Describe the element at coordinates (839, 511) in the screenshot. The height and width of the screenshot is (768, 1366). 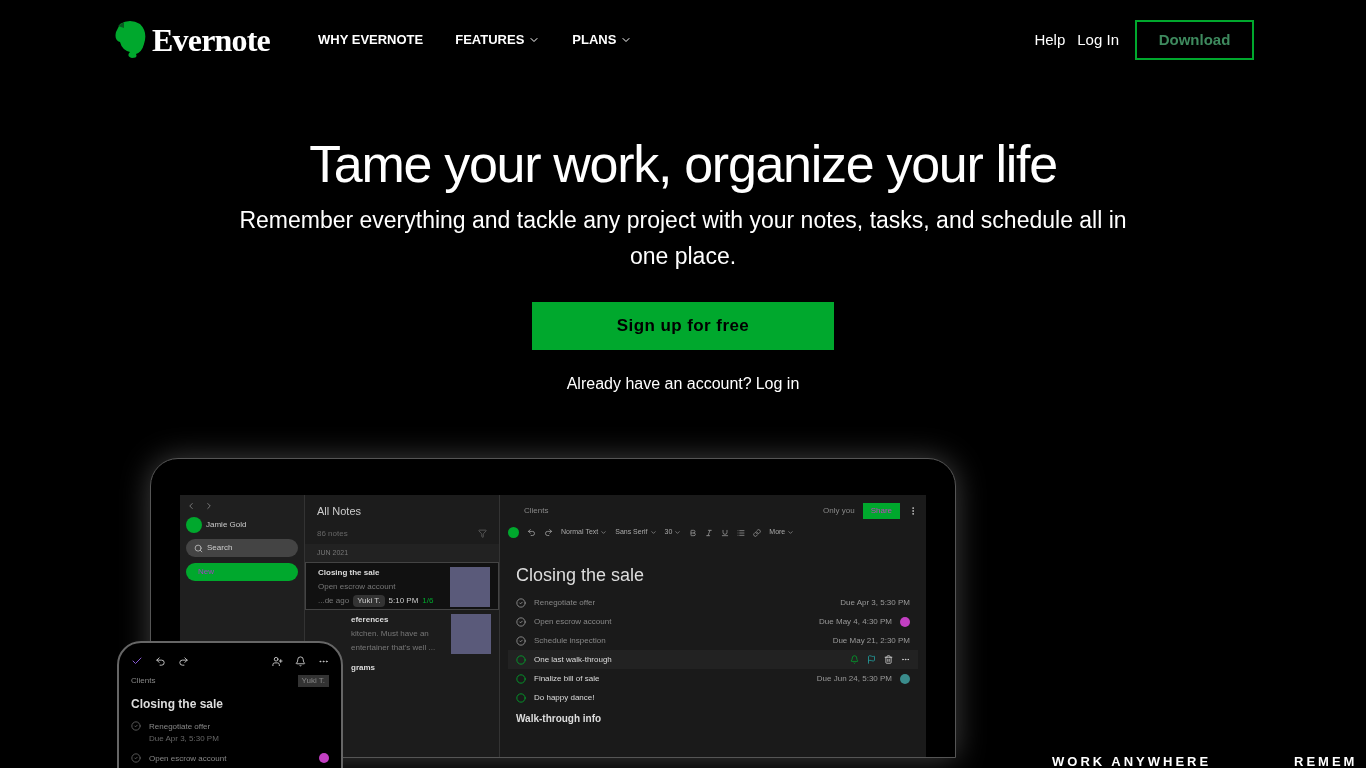
I see `visibility-label: Only you` at that location.